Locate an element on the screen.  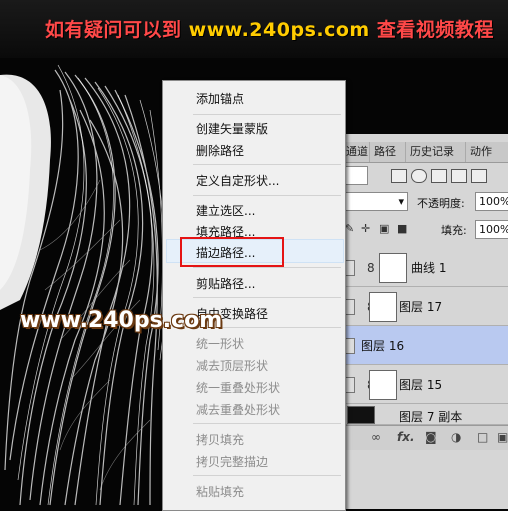
banner-url: www.240ps.com is located at coordinates (279, 30).